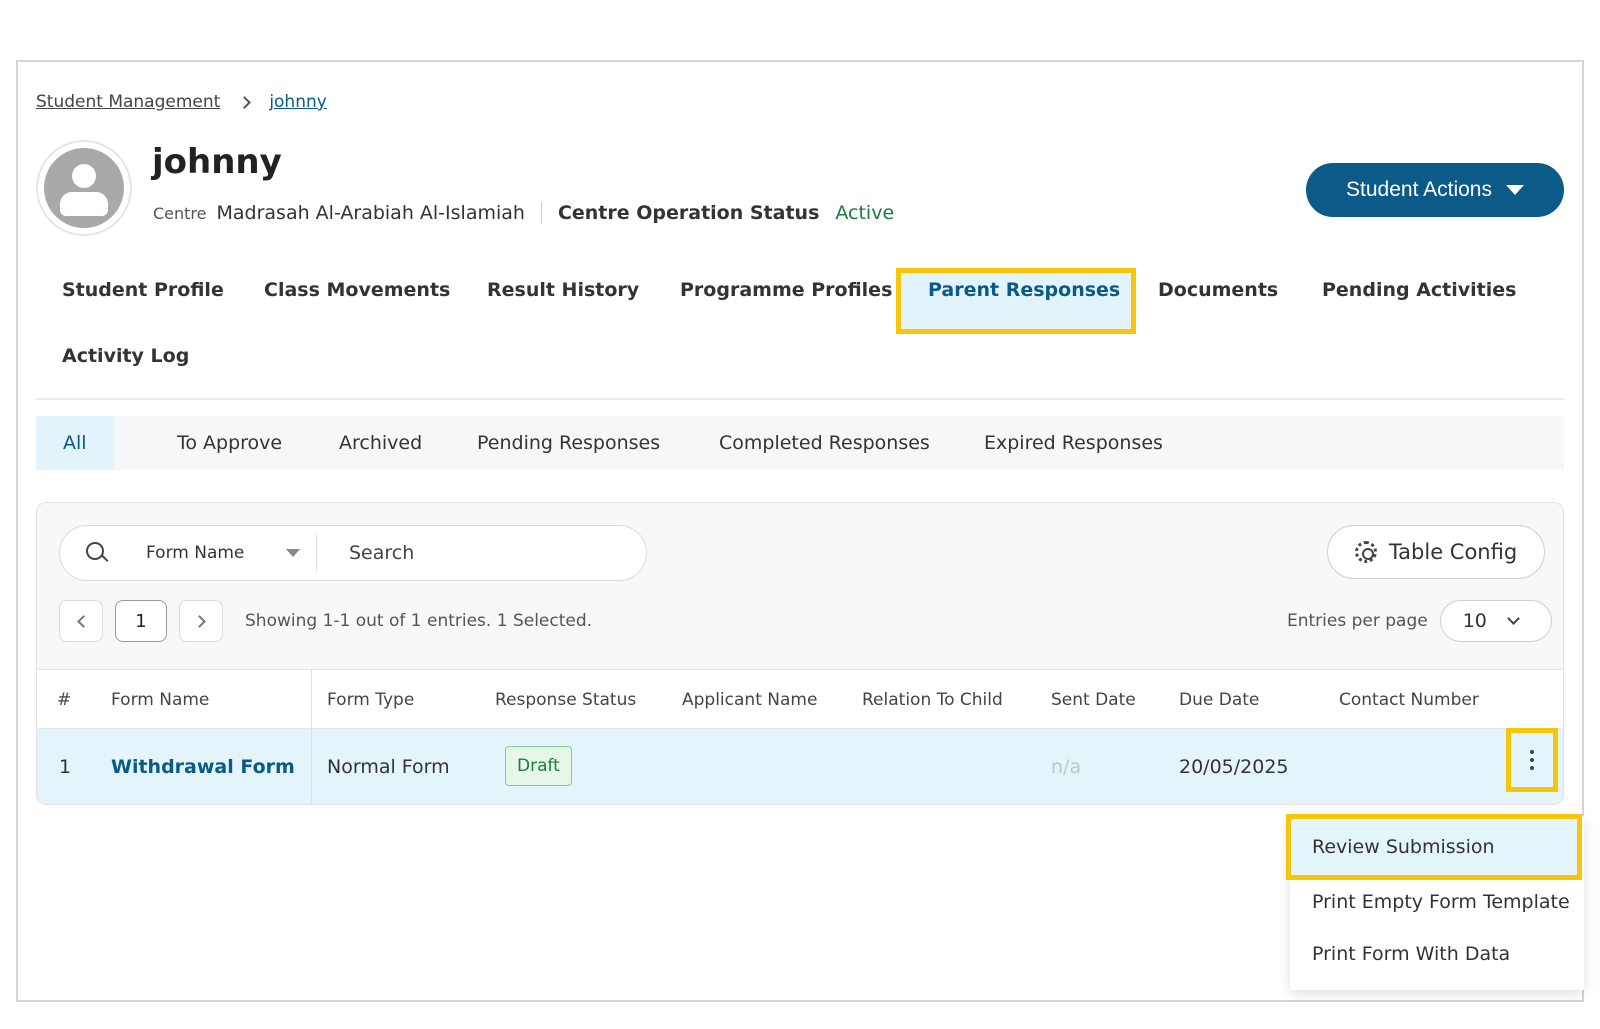  What do you see at coordinates (380, 443) in the screenshot?
I see `subtab-archived: Archived` at bounding box center [380, 443].